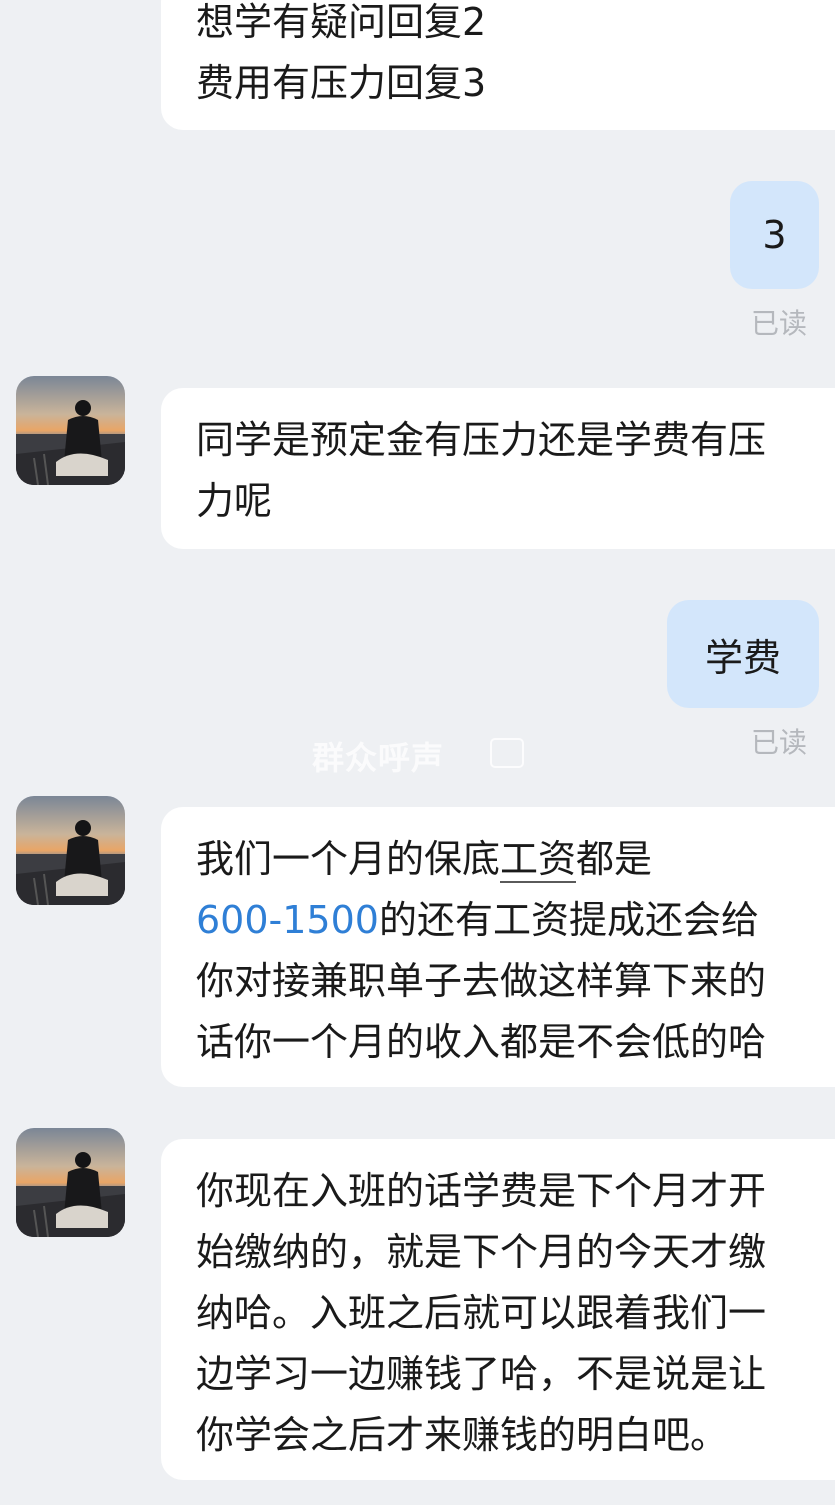 This screenshot has height=1505, width=835. Describe the element at coordinates (481, 1042) in the screenshot. I see `message-text-line: 话你一个月的收入都是不会低的哈` at that location.